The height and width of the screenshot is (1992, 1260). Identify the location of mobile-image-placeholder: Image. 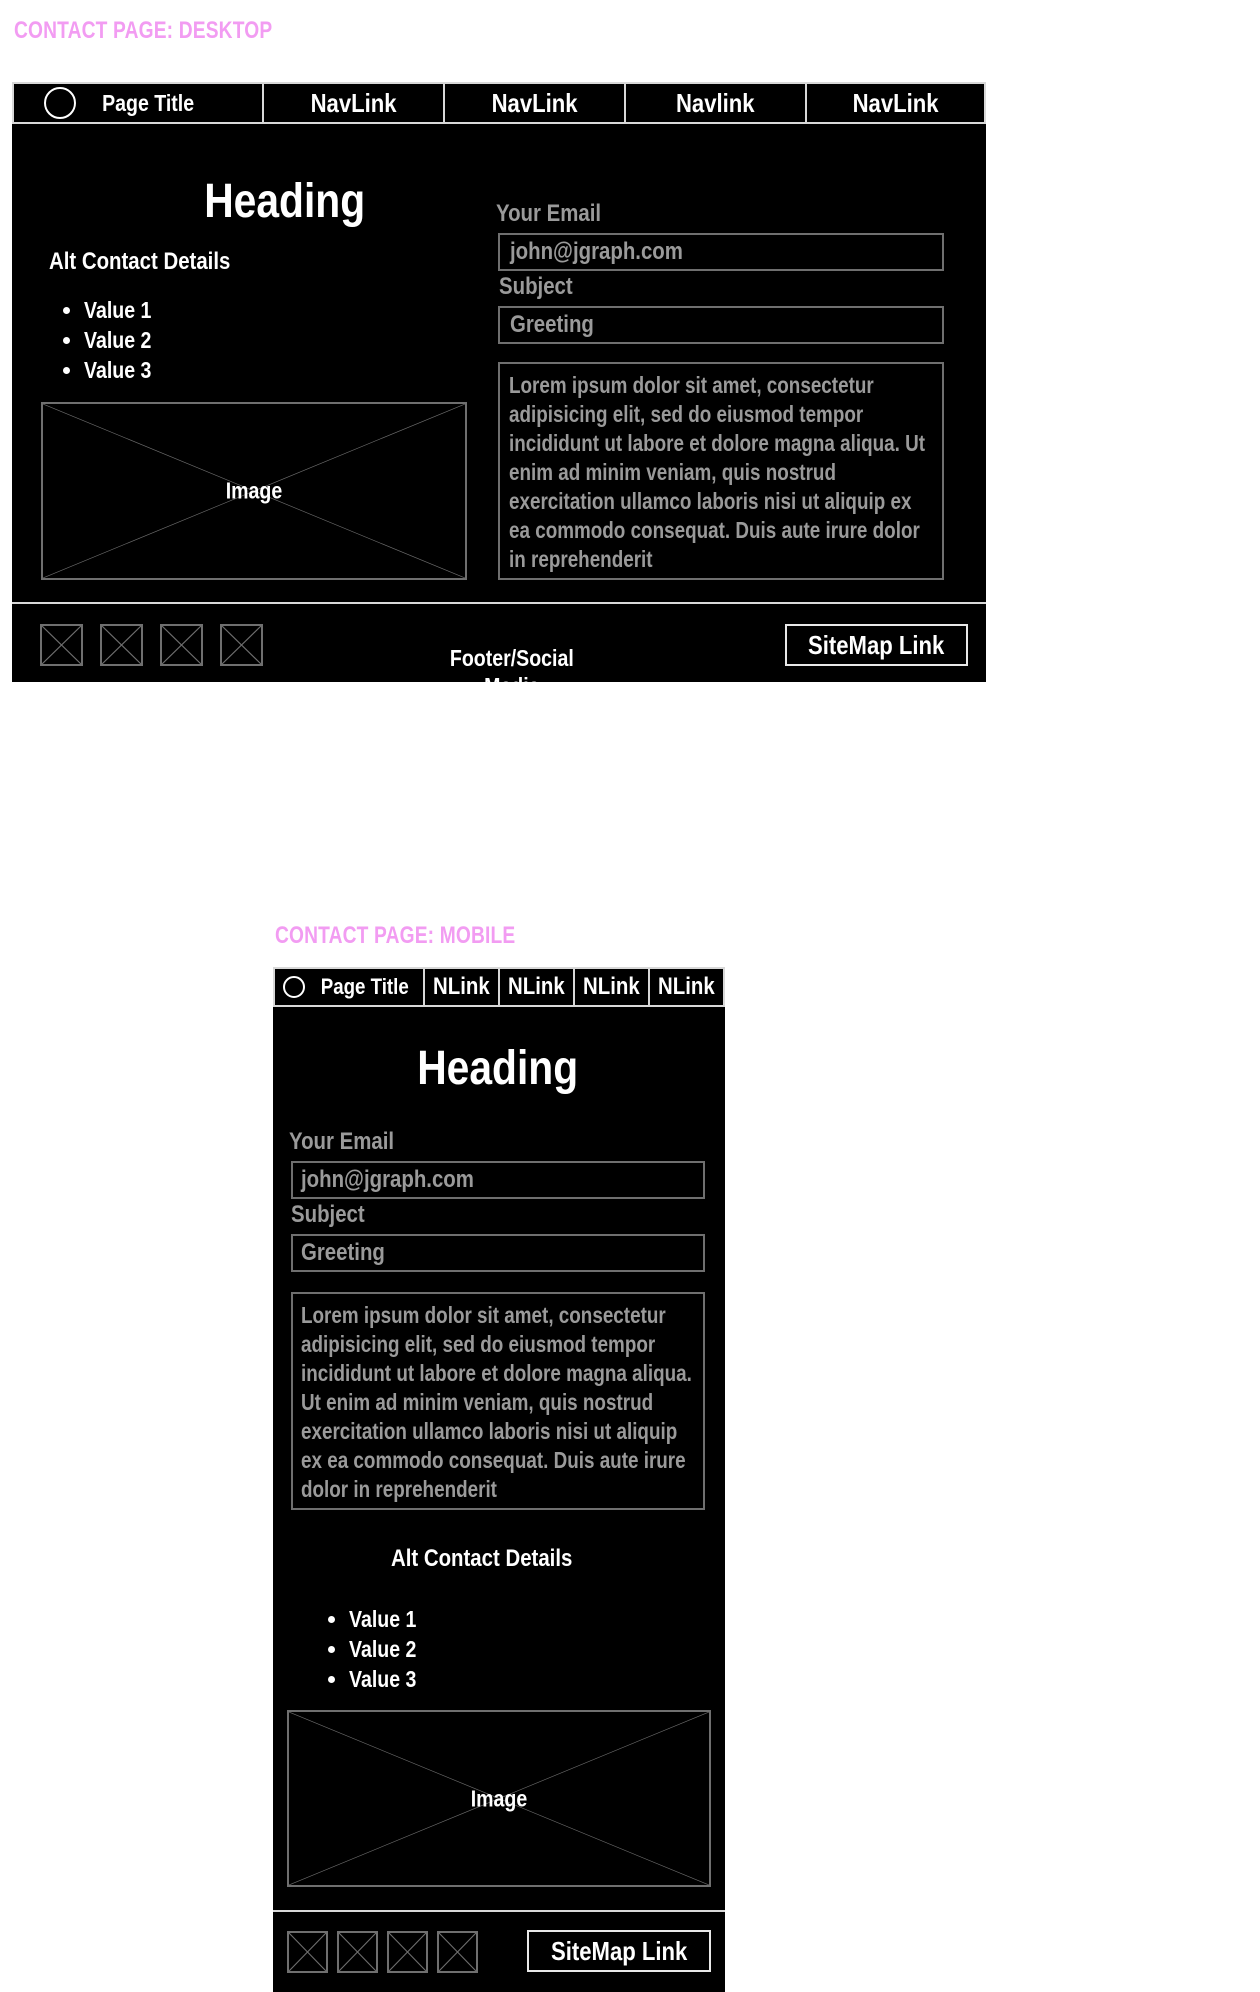
(499, 1798).